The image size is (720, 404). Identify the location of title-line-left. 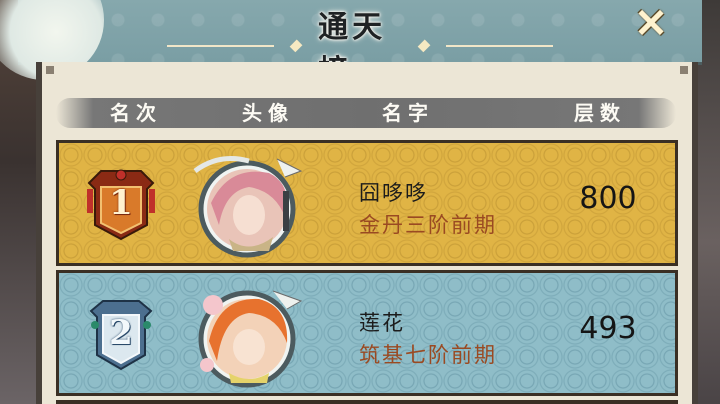
(220, 46).